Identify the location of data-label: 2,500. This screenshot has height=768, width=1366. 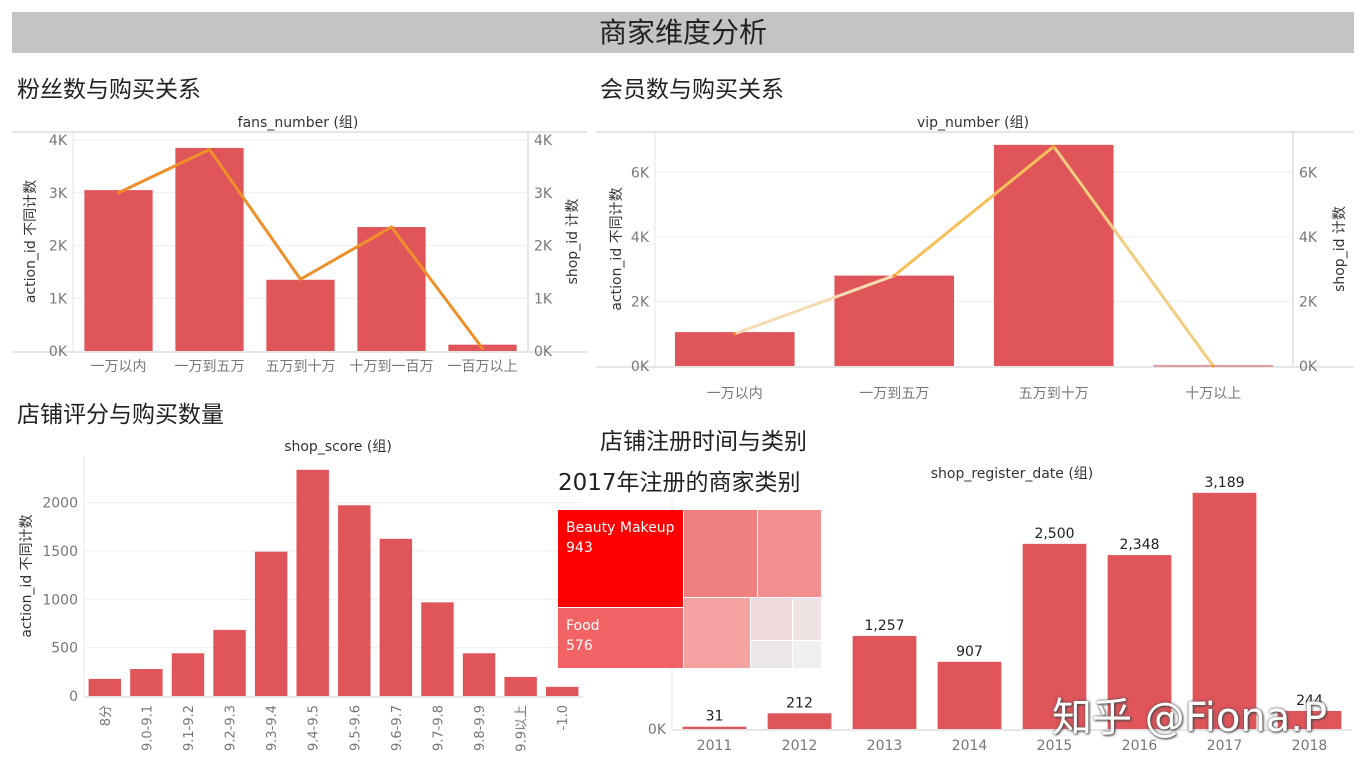
(1054, 534).